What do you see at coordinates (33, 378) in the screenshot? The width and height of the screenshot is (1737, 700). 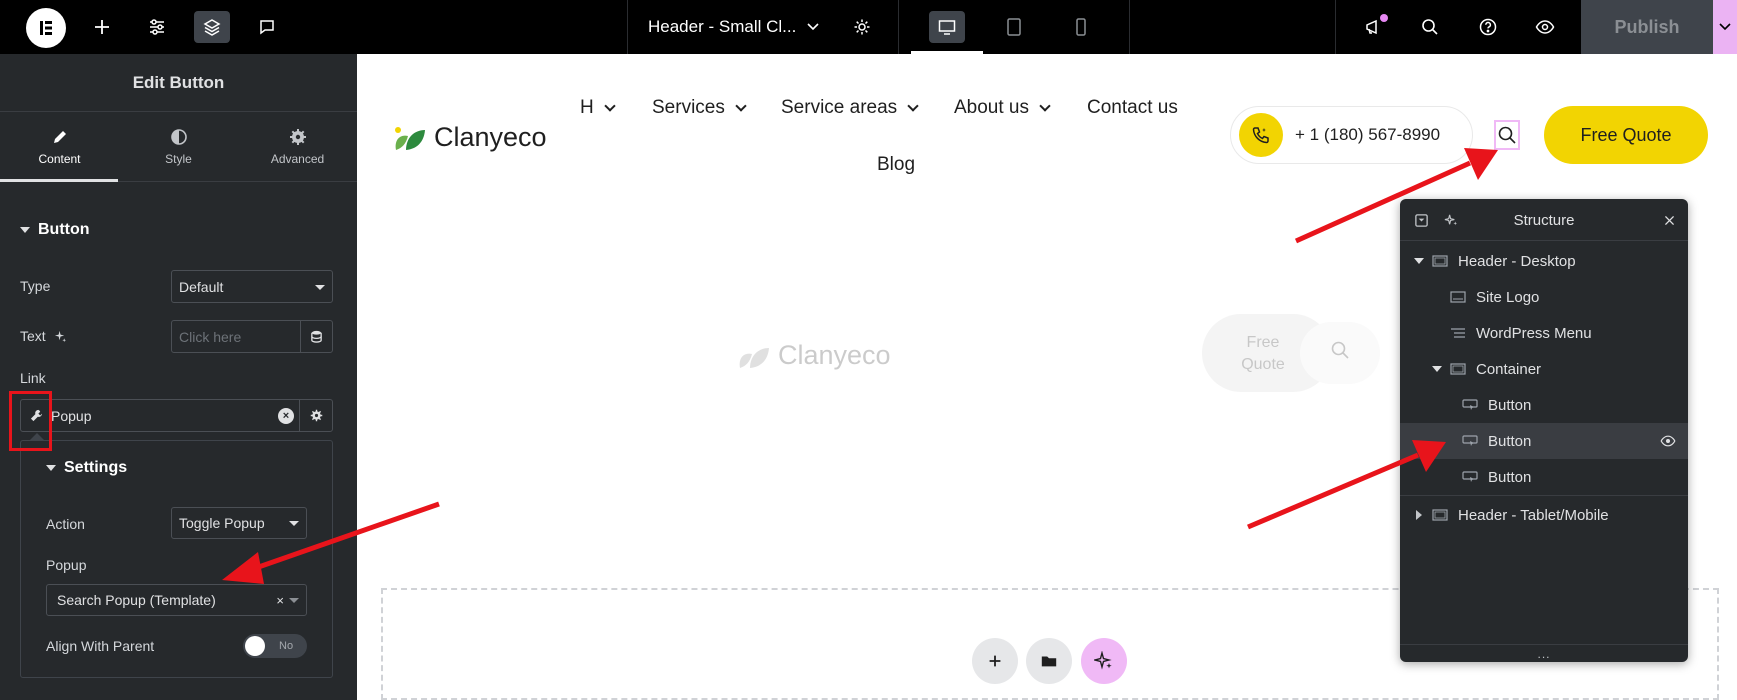 I see `link-label: Link` at bounding box center [33, 378].